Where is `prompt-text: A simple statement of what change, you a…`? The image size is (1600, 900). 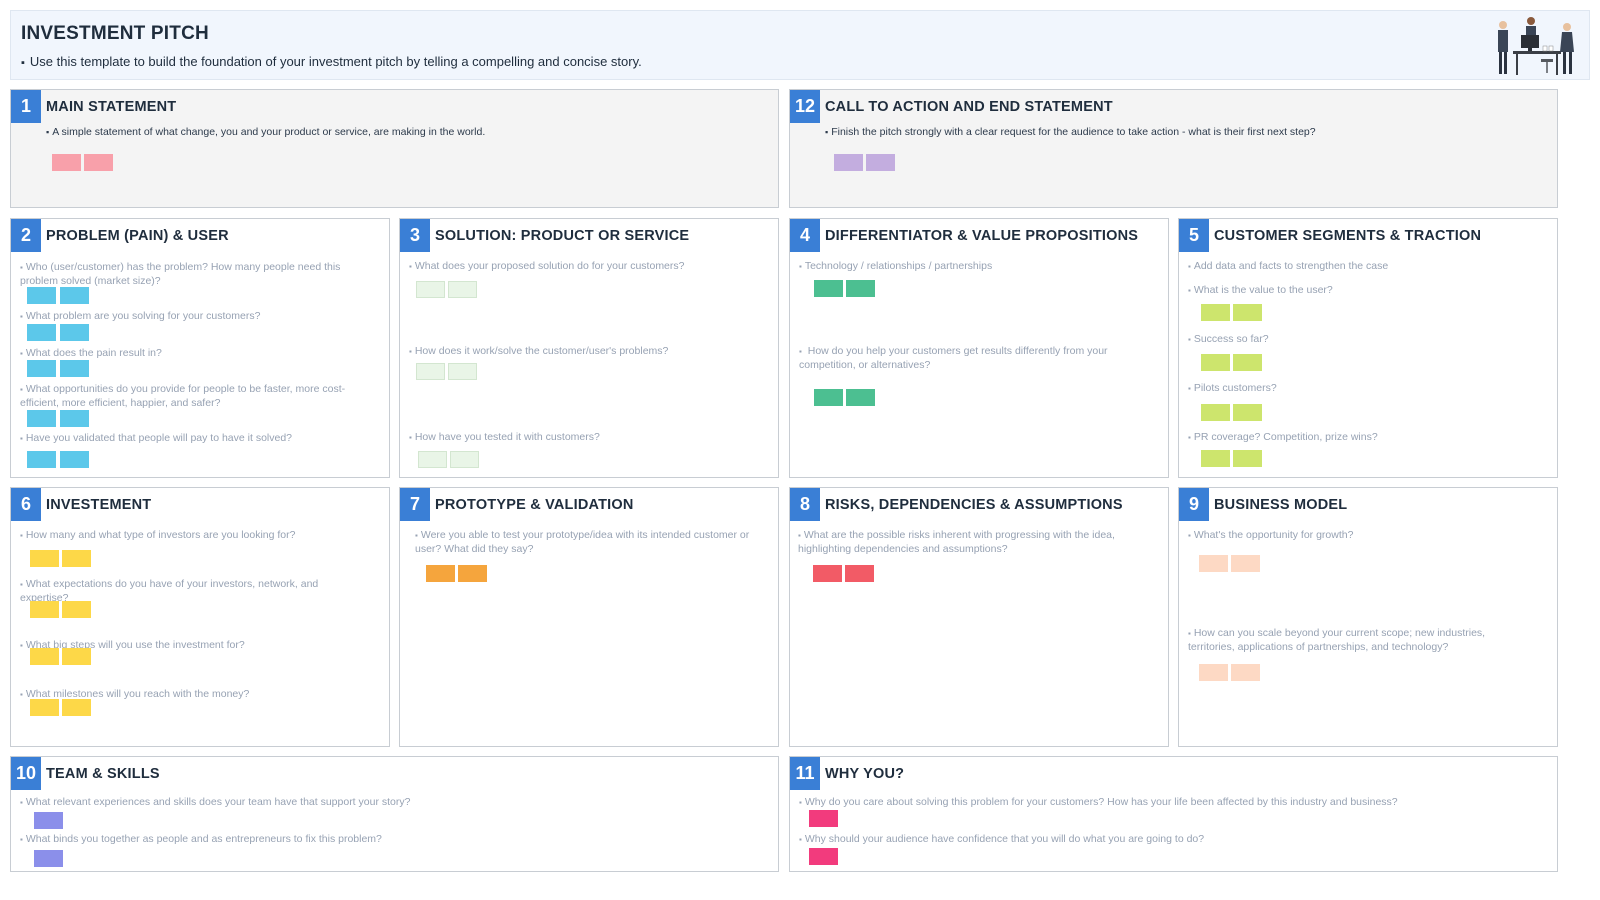
prompt-text: A simple statement of what change, you a… is located at coordinates (406, 132).